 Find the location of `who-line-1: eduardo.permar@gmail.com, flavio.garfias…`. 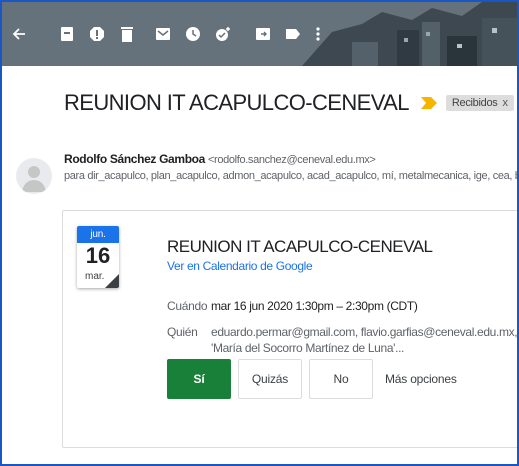

who-line-1: eduardo.permar@gmail.com, flavio.garfias… is located at coordinates (364, 332).